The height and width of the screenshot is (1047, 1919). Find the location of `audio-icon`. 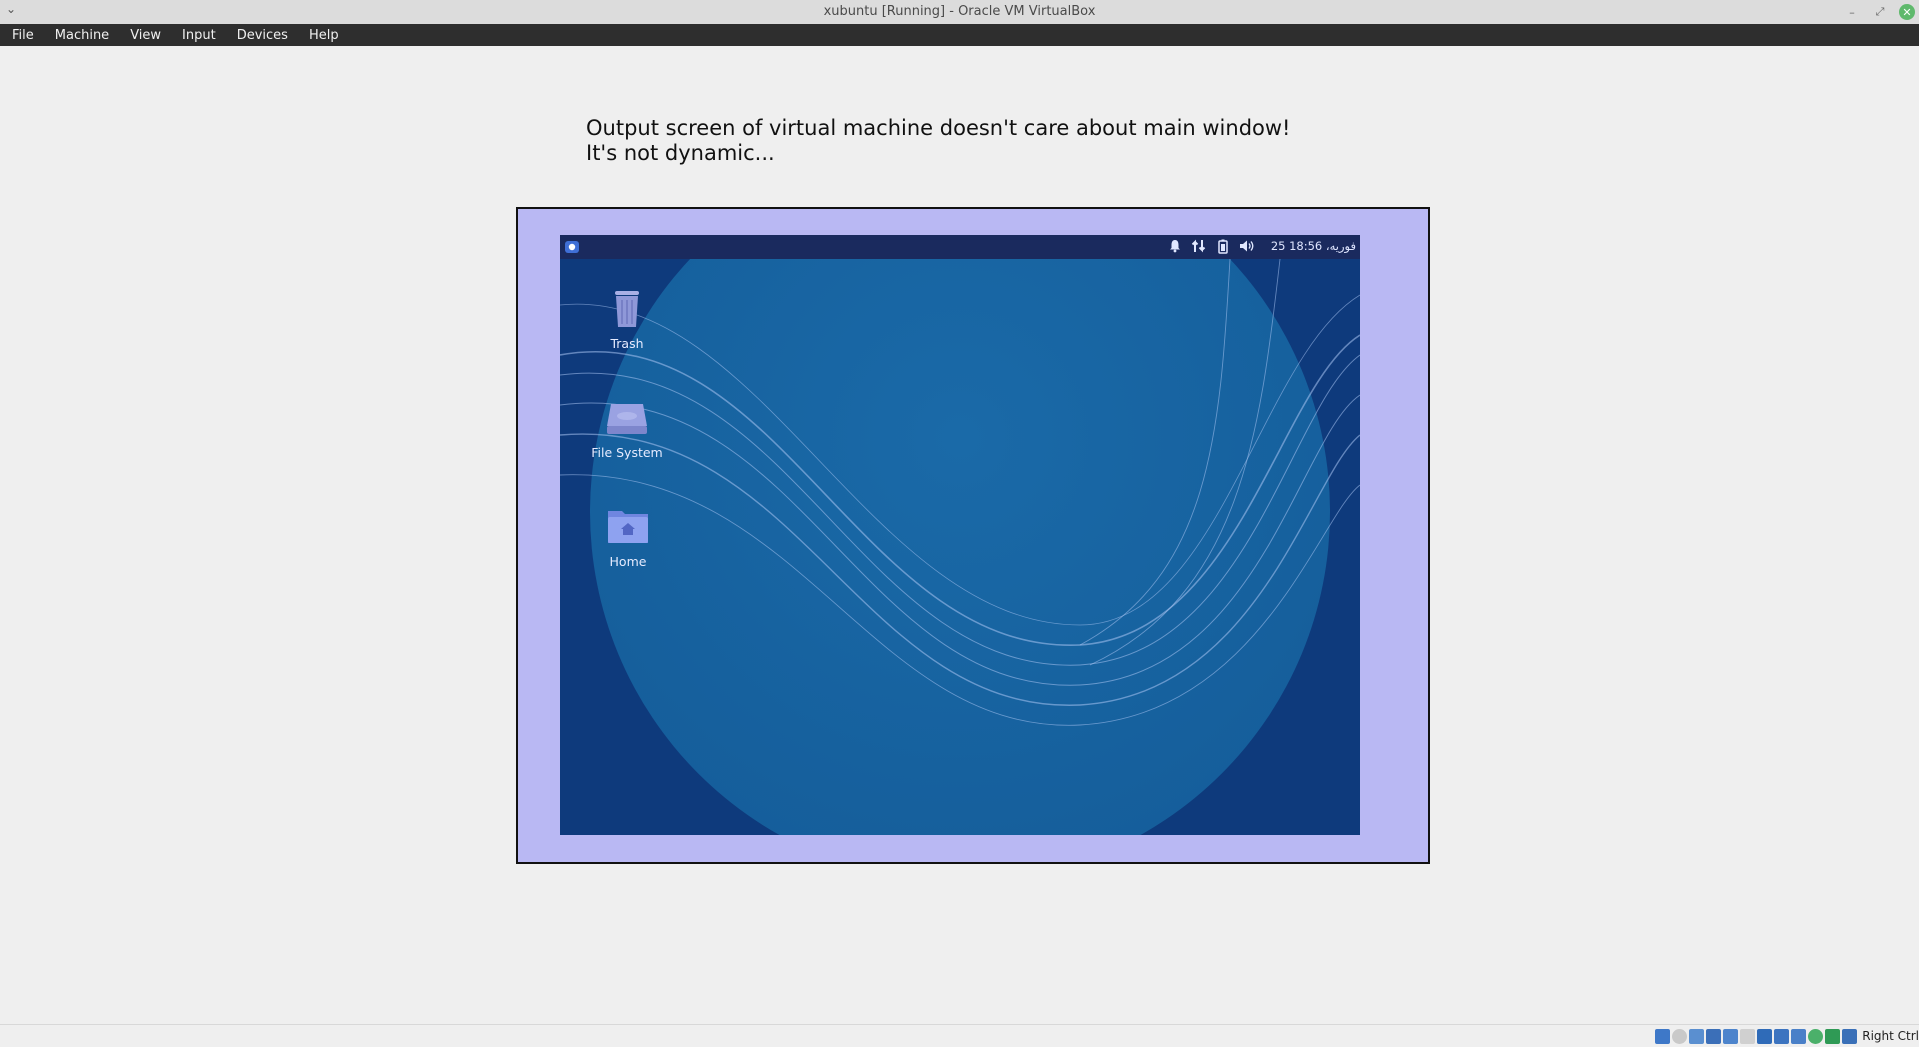

audio-icon is located at coordinates (1696, 1036).